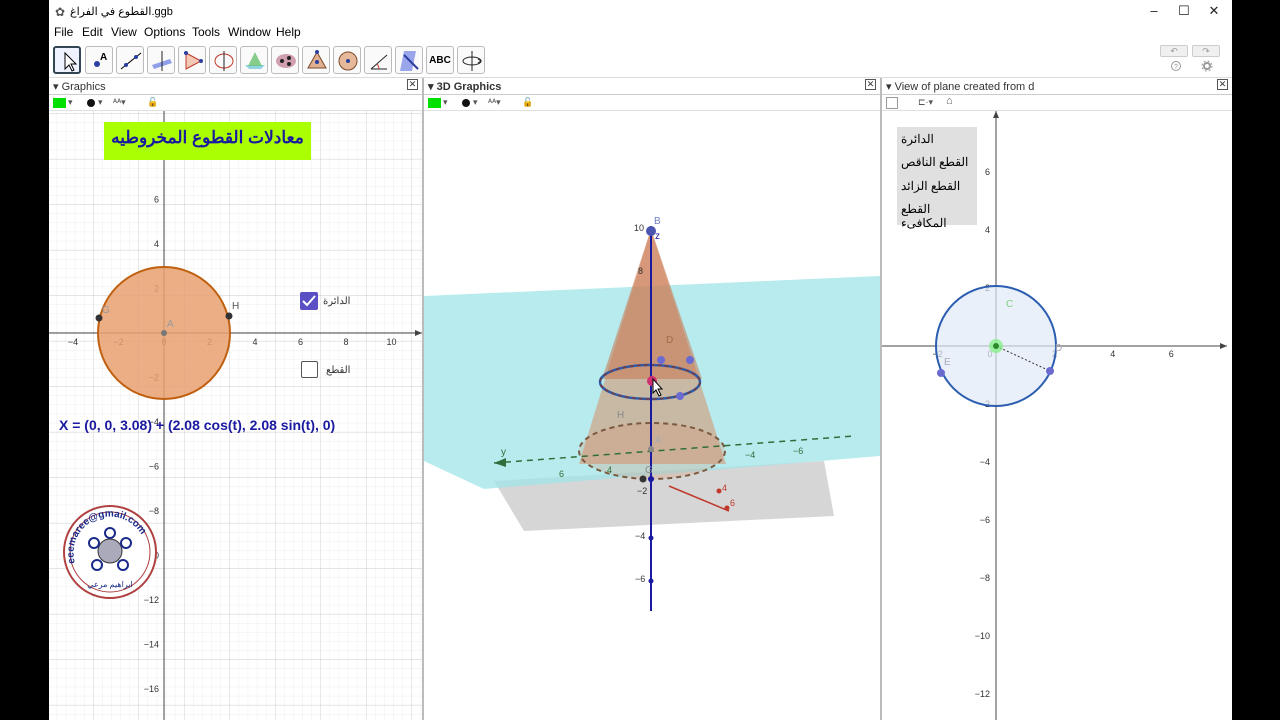 The width and height of the screenshot is (1280, 720). Describe the element at coordinates (1057, 86) in the screenshot. I see `plane-view-panel-header: ▾ View of plane created from d ✕` at that location.